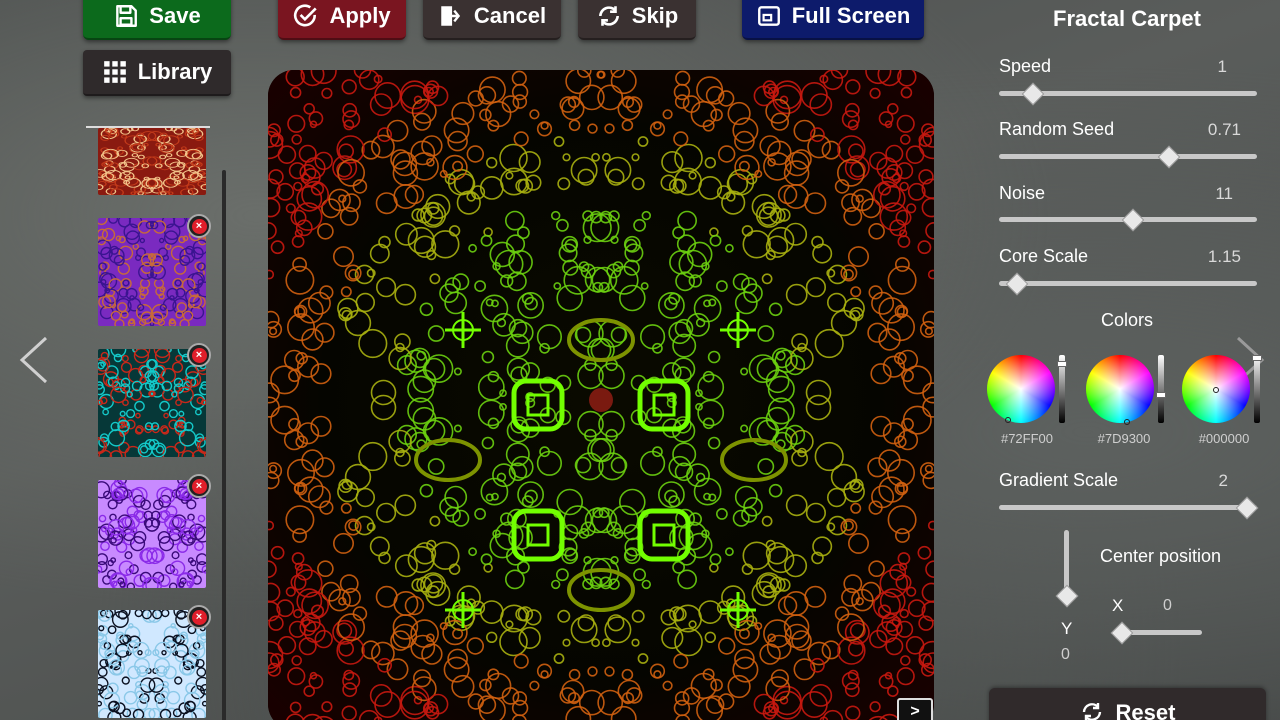 Image resolution: width=1280 pixels, height=720 pixels. I want to click on save-icon, so click(127, 16).